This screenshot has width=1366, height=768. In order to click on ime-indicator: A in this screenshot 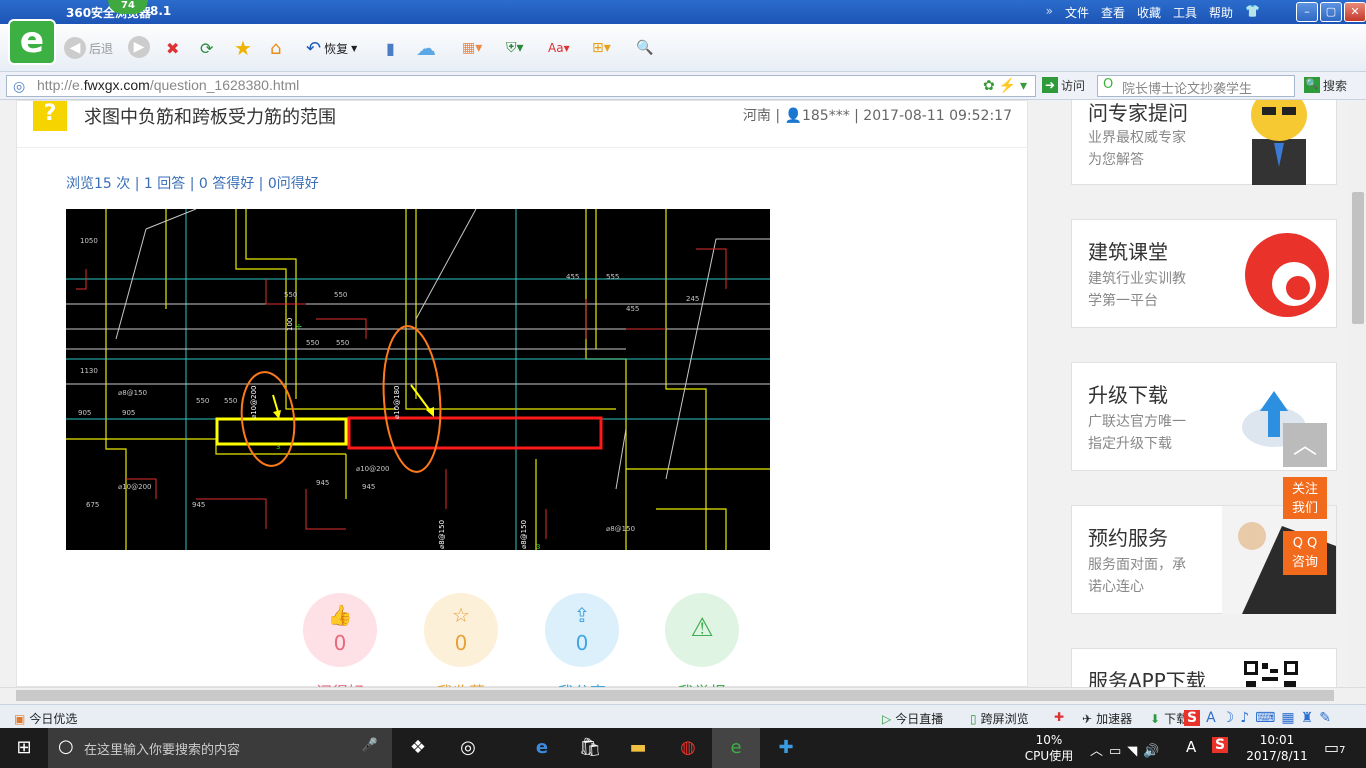, I will do `click(1191, 747)`.